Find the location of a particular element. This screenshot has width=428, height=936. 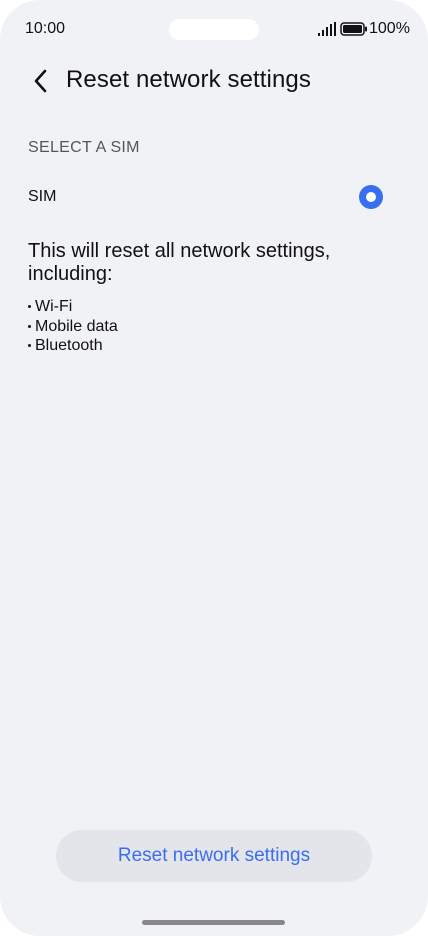

page-title: Reset network settings is located at coordinates (188, 79).